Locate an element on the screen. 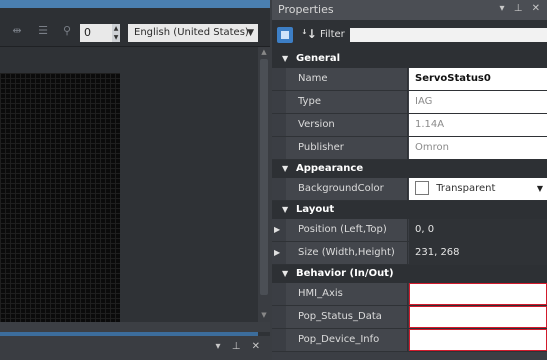 This screenshot has height=360, width=547. pop-device-info-input is located at coordinates (478, 340).